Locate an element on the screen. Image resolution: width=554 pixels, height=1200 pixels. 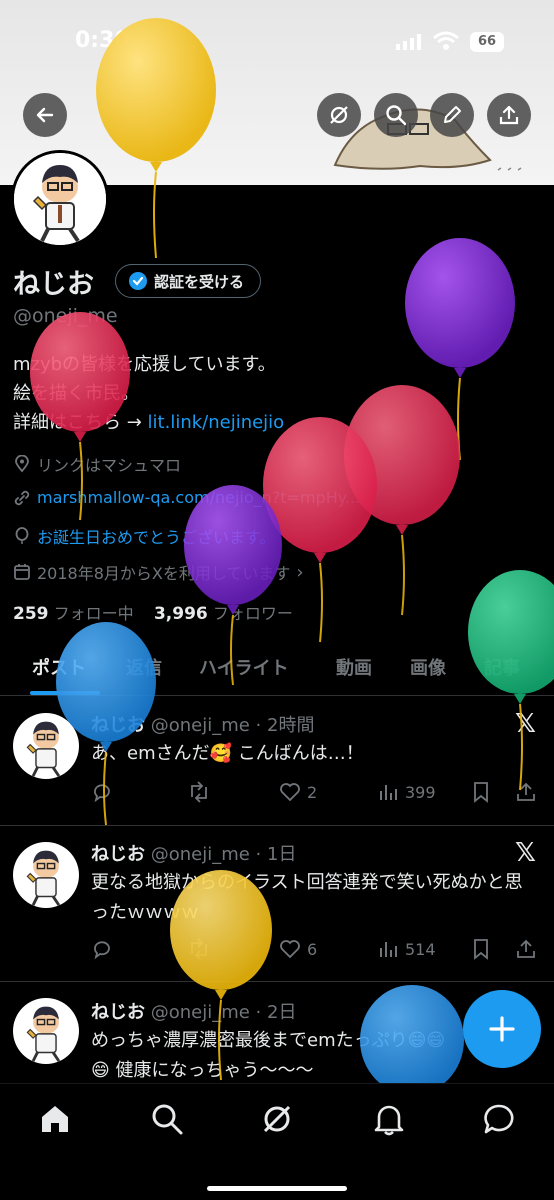
following-count: 259 is located at coordinates (31, 614).